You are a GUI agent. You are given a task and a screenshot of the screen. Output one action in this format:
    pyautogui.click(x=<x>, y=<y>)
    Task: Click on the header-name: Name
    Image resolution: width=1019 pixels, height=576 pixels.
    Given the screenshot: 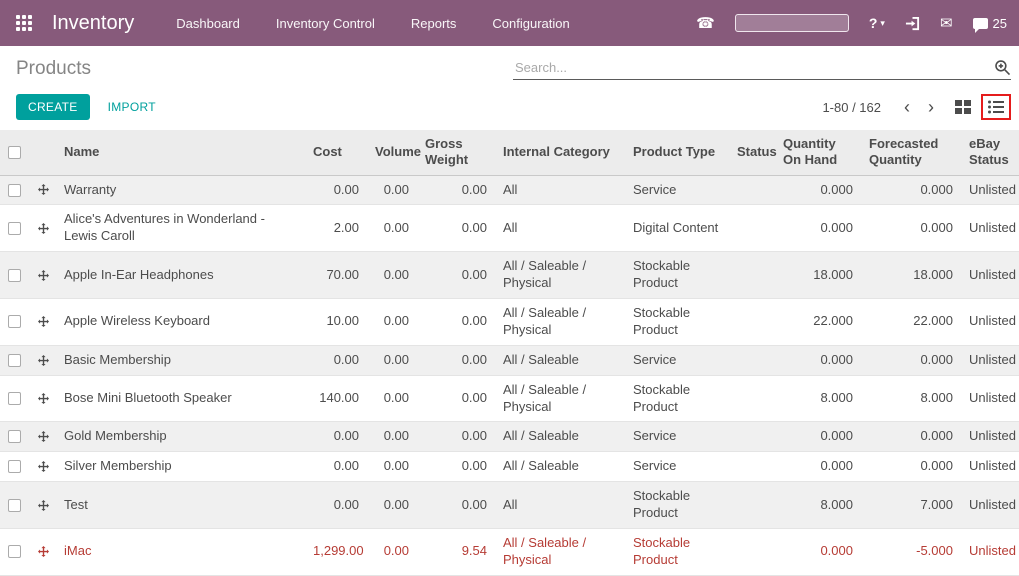 What is the action you would take?
    pyautogui.click(x=180, y=153)
    